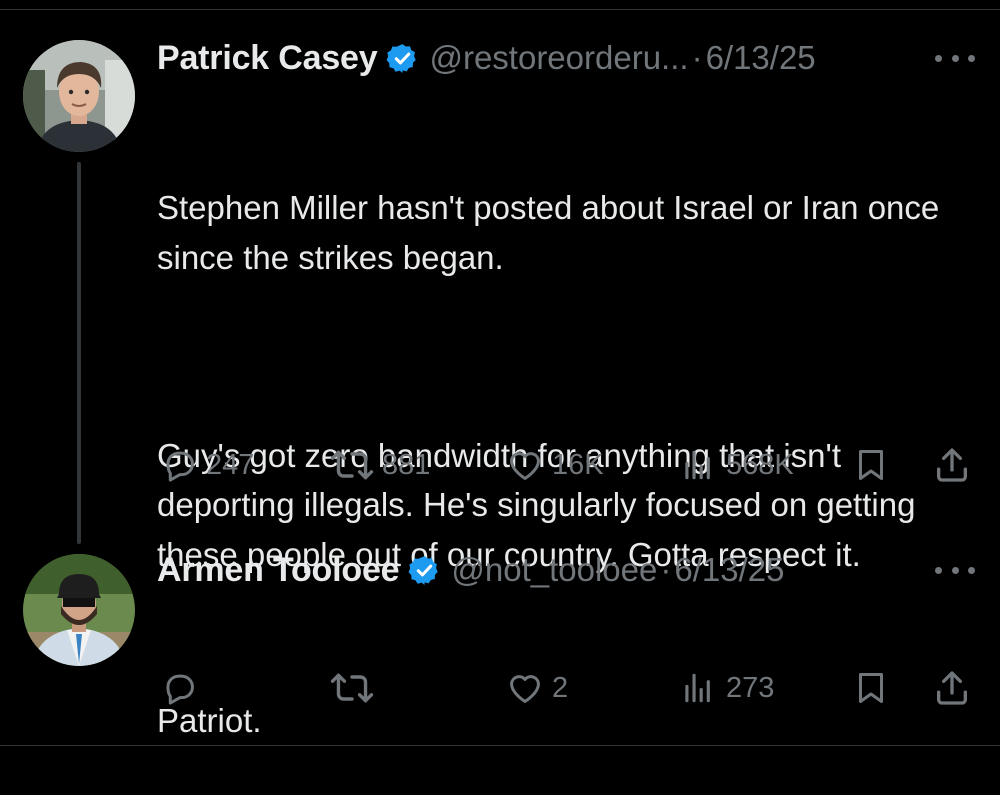 The image size is (1000, 795). I want to click on reply-button, so click(183, 688).